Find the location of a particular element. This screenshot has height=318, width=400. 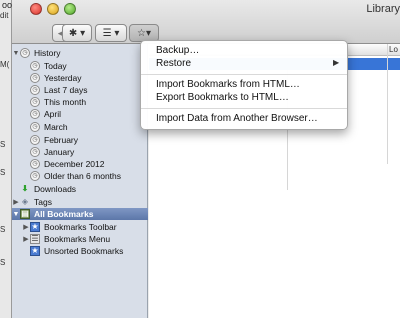

sidebar-item-label: Tags is located at coordinates (43, 202).